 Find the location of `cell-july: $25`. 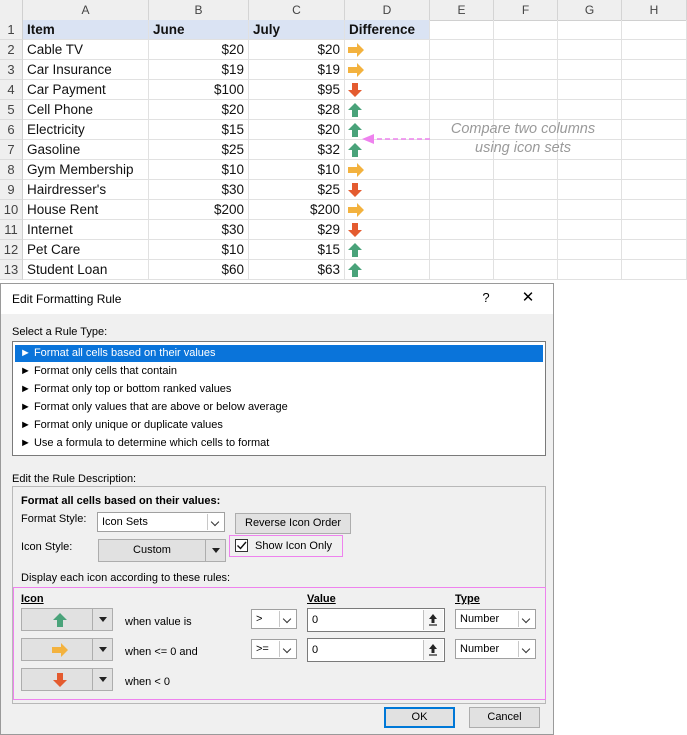

cell-july: $25 is located at coordinates (297, 190).